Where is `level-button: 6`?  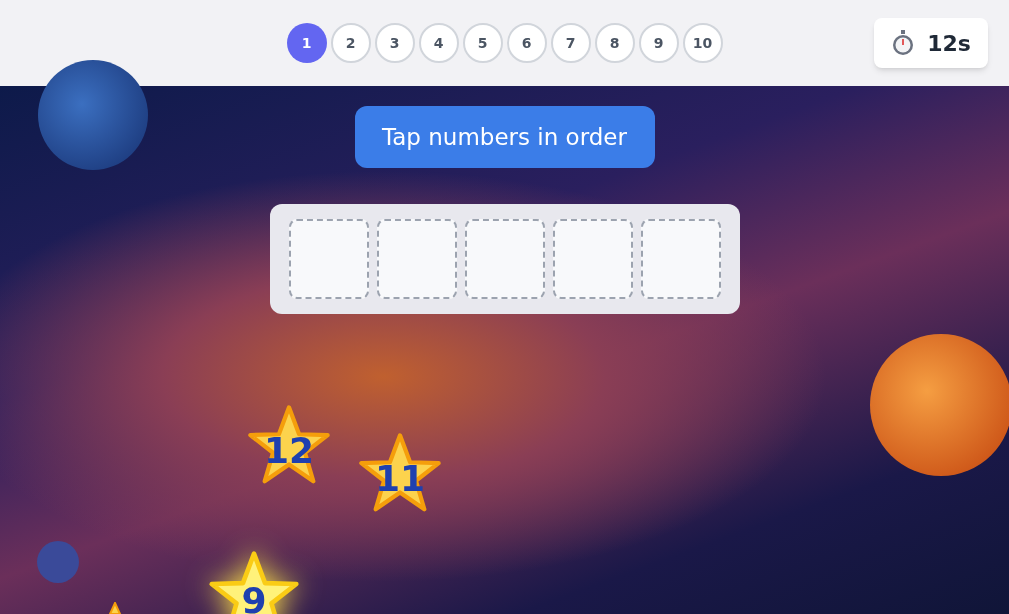 level-button: 6 is located at coordinates (526, 43).